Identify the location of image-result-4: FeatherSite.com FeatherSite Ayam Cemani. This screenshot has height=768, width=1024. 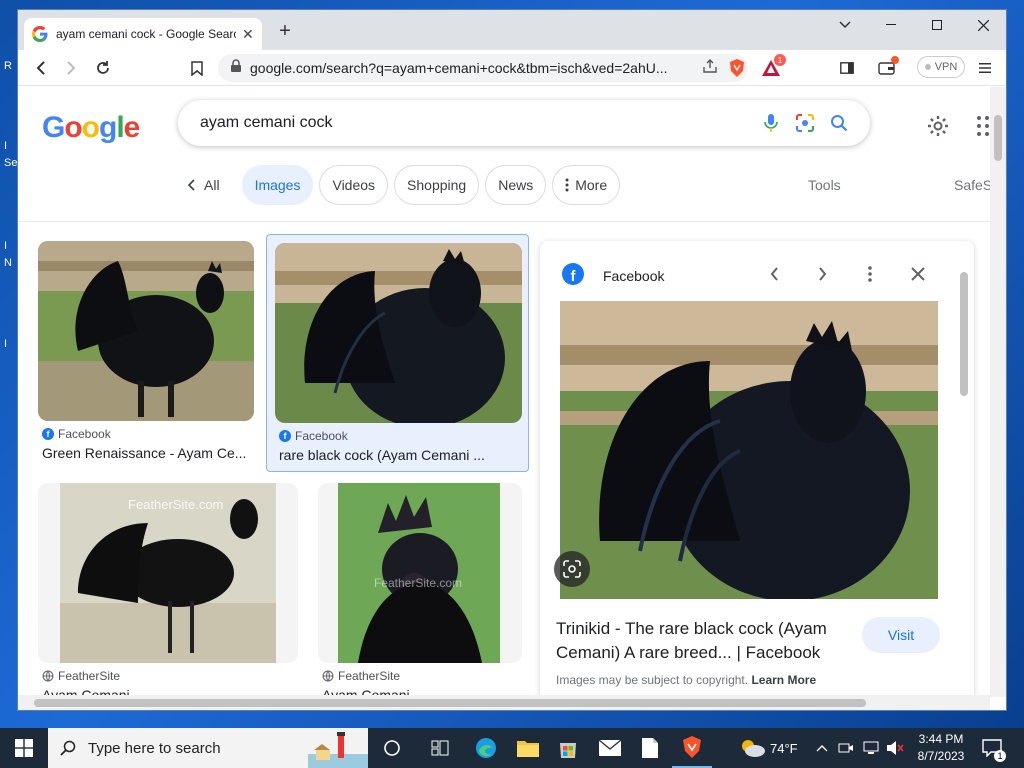
(420, 594).